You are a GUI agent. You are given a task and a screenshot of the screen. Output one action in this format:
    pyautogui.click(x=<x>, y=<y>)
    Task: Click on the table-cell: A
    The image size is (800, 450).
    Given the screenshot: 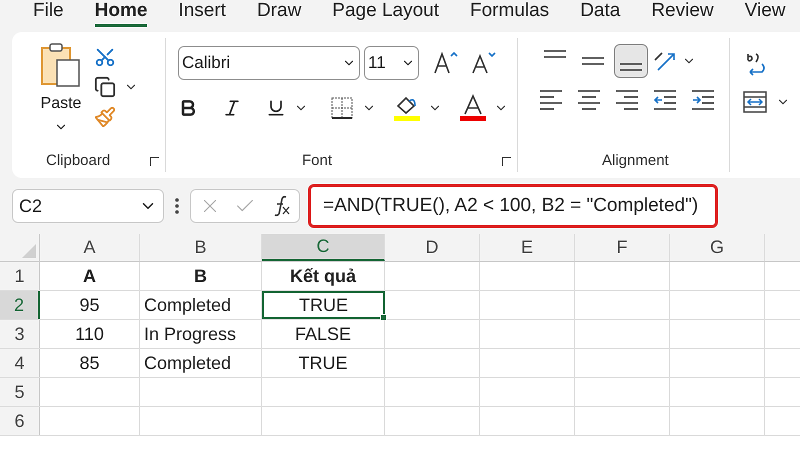 What is the action you would take?
    pyautogui.click(x=90, y=276)
    